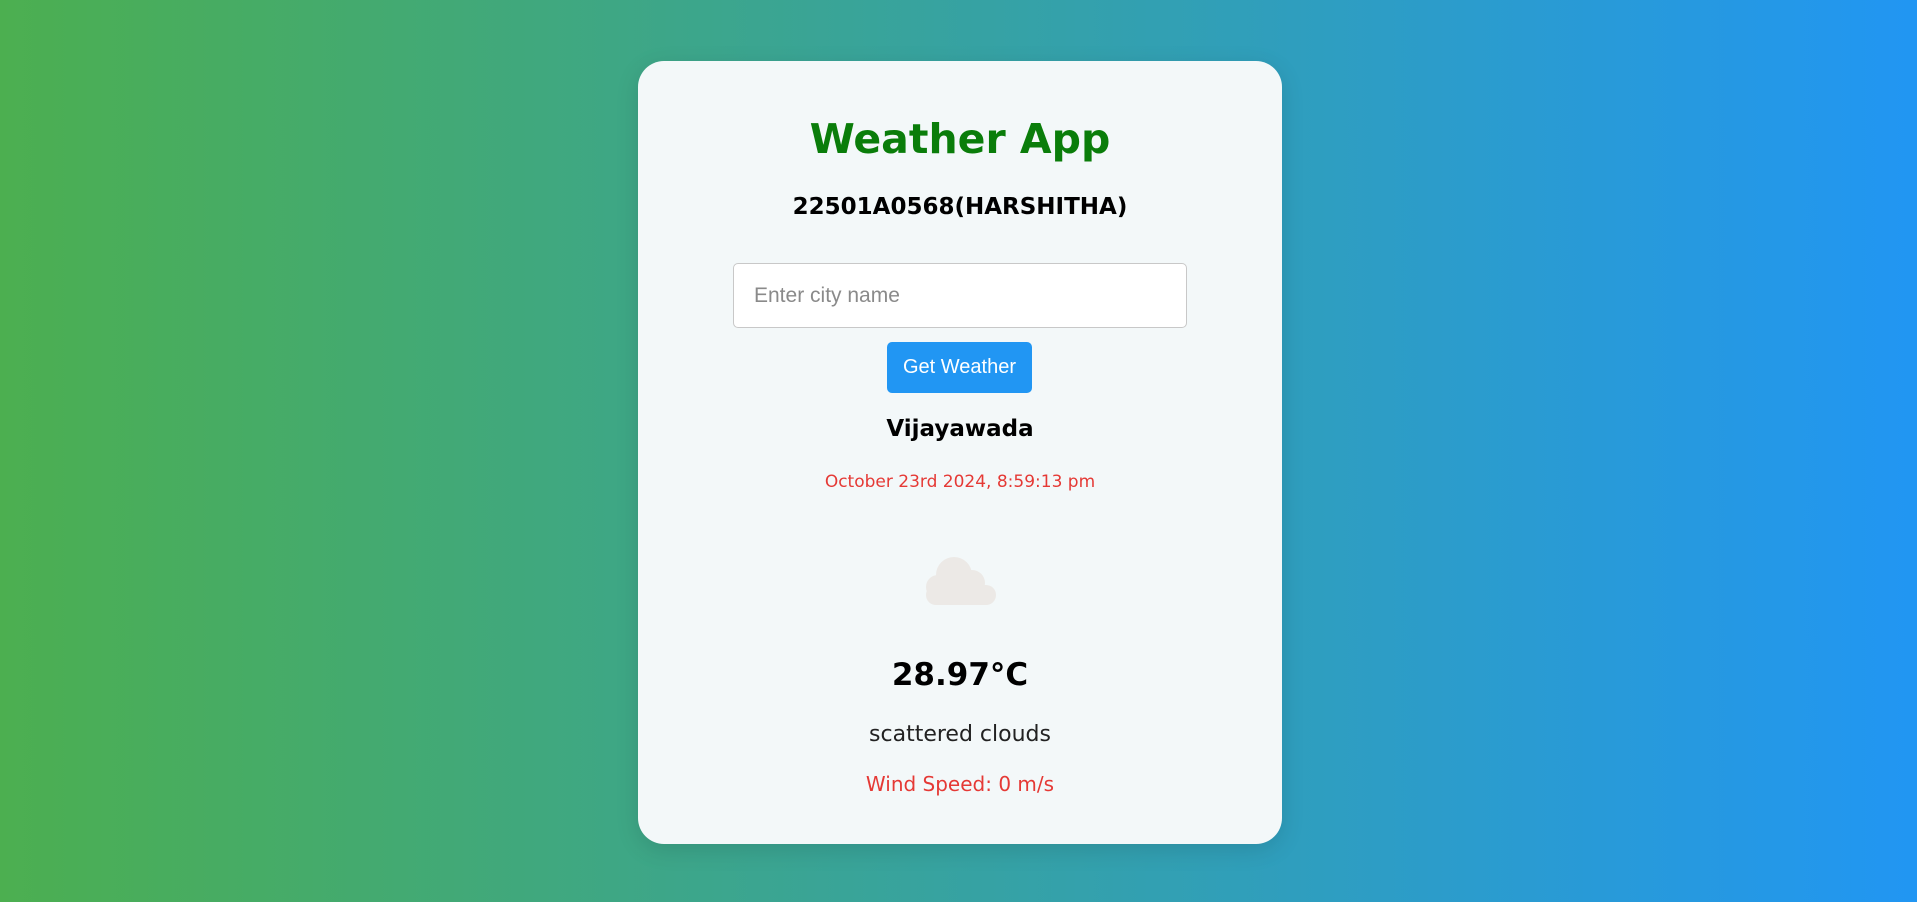 This screenshot has height=902, width=1917. What do you see at coordinates (959, 367) in the screenshot?
I see `get-weather-button: Get Weather` at bounding box center [959, 367].